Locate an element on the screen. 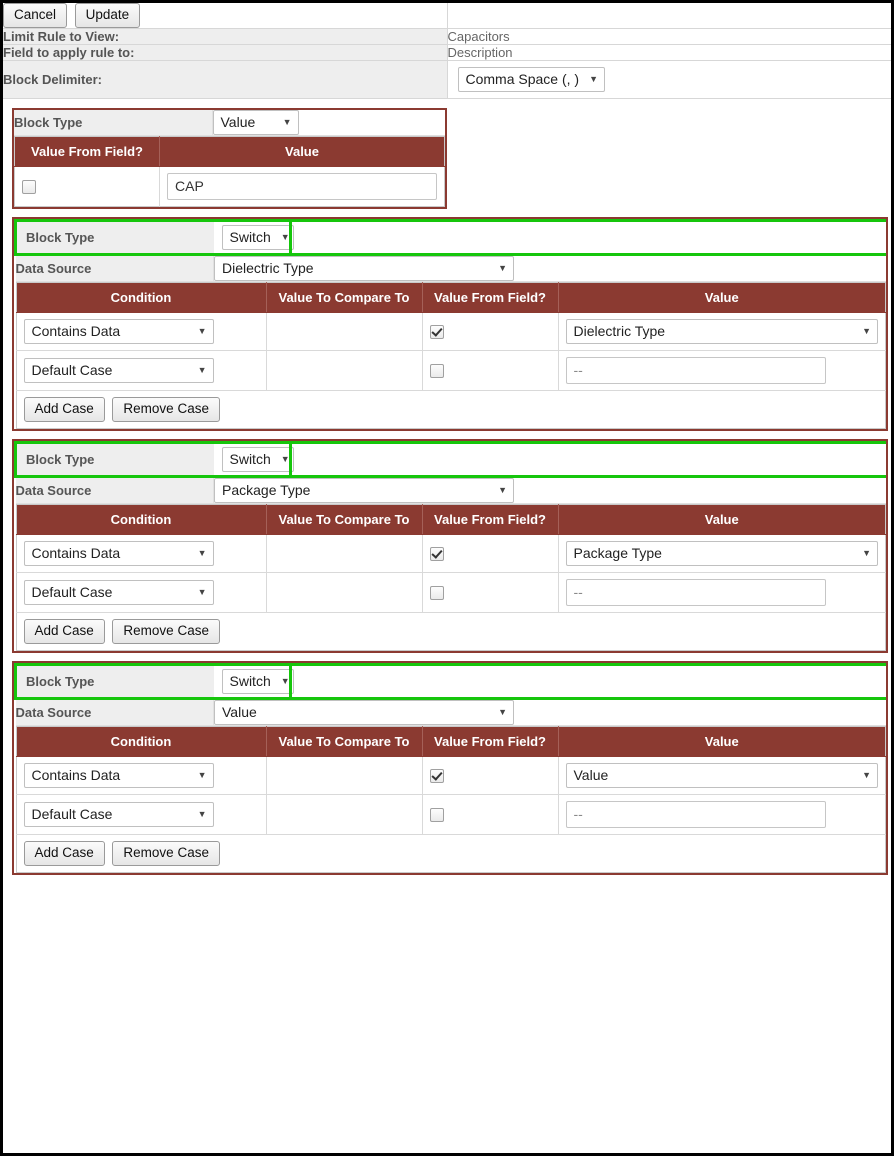  block-delimiter-select-value: Comma Space (, ) is located at coordinates (522, 79).